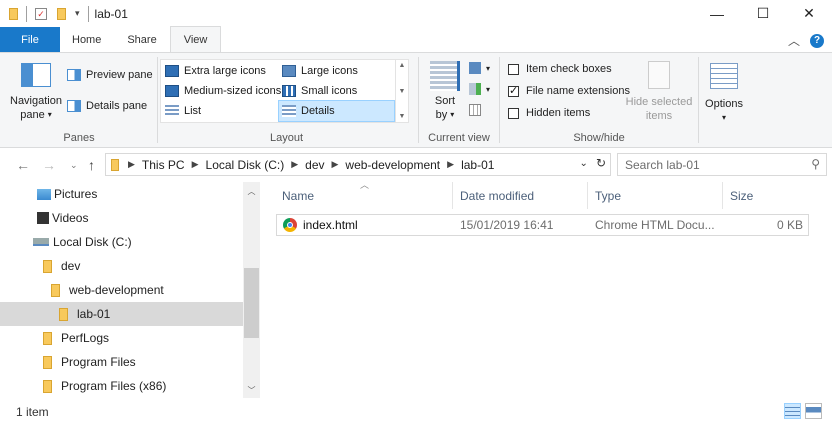 This screenshot has width=832, height=425. I want to click on nav-item-web-development: web-development, so click(121, 290).